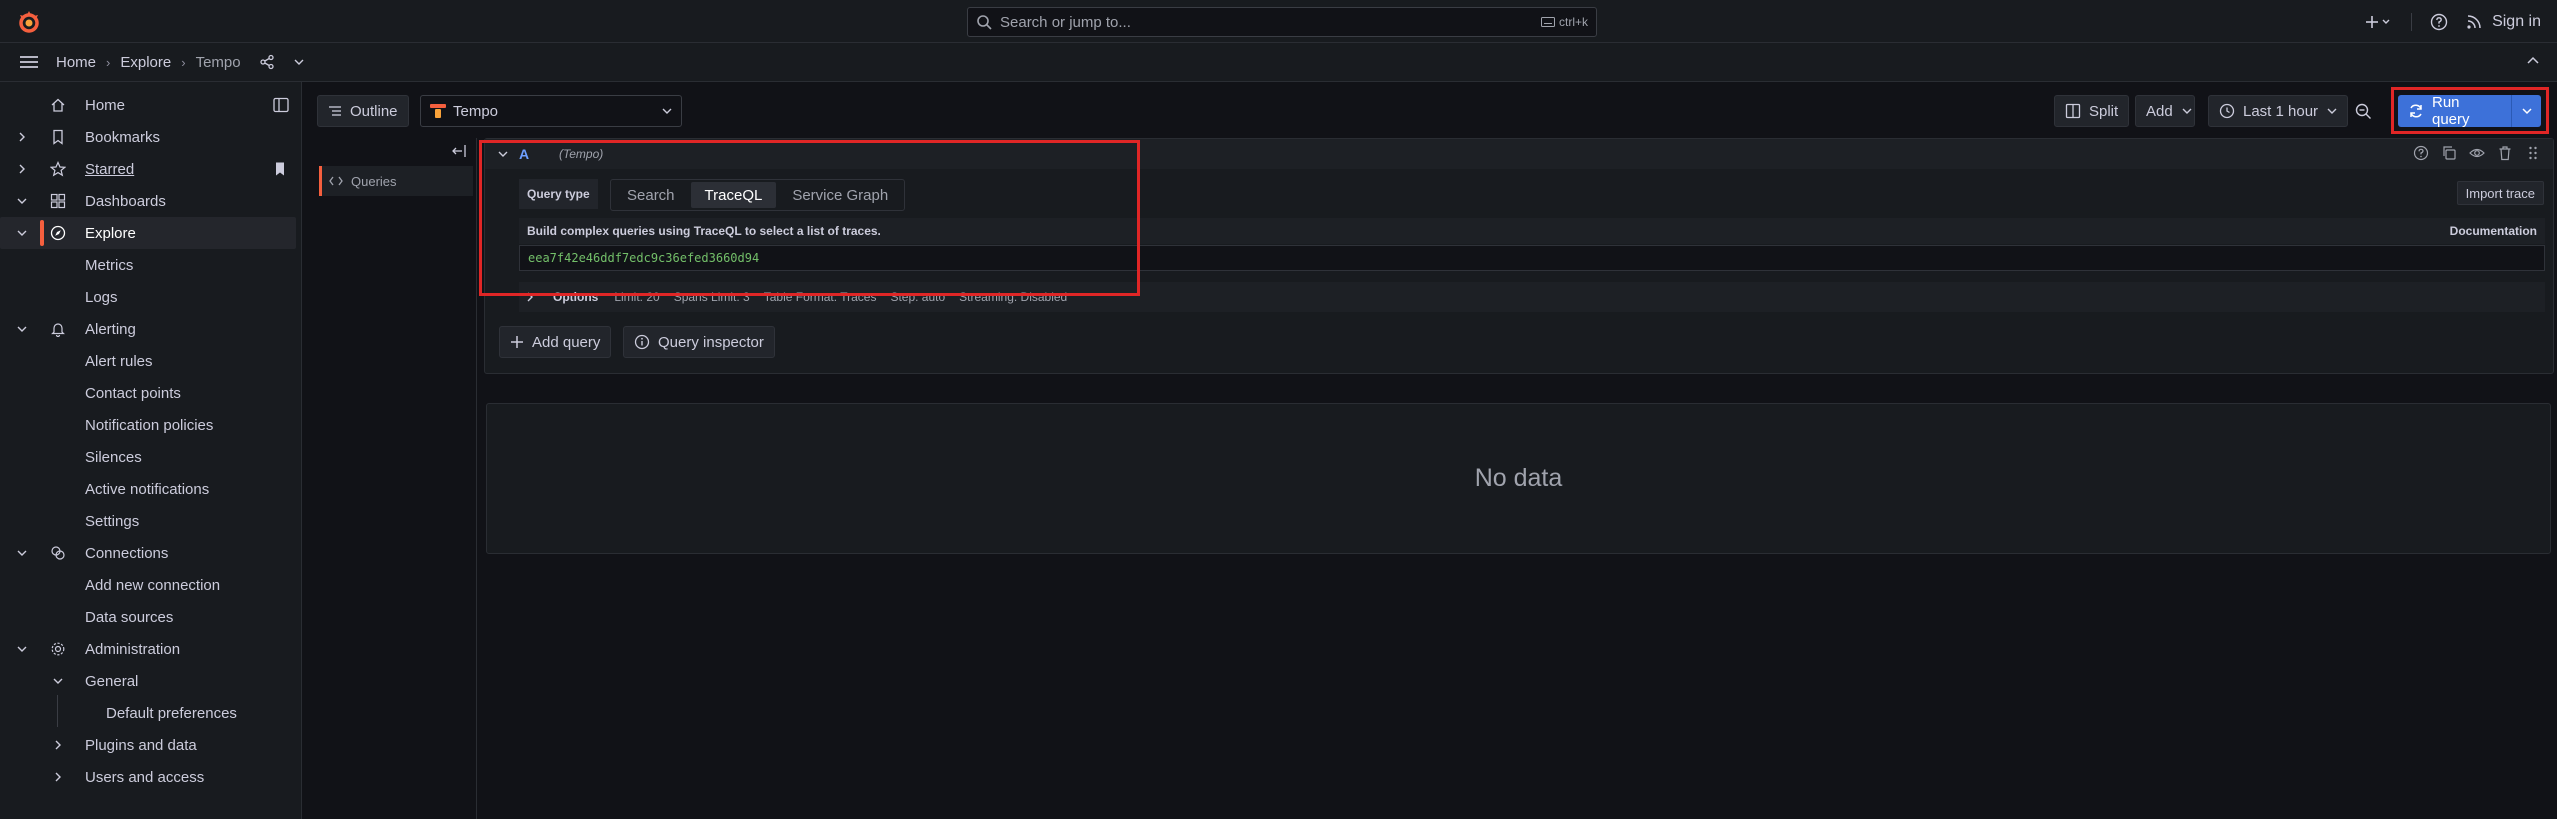  I want to click on sidebar-item-notification-policies: Notification policies, so click(148, 425).